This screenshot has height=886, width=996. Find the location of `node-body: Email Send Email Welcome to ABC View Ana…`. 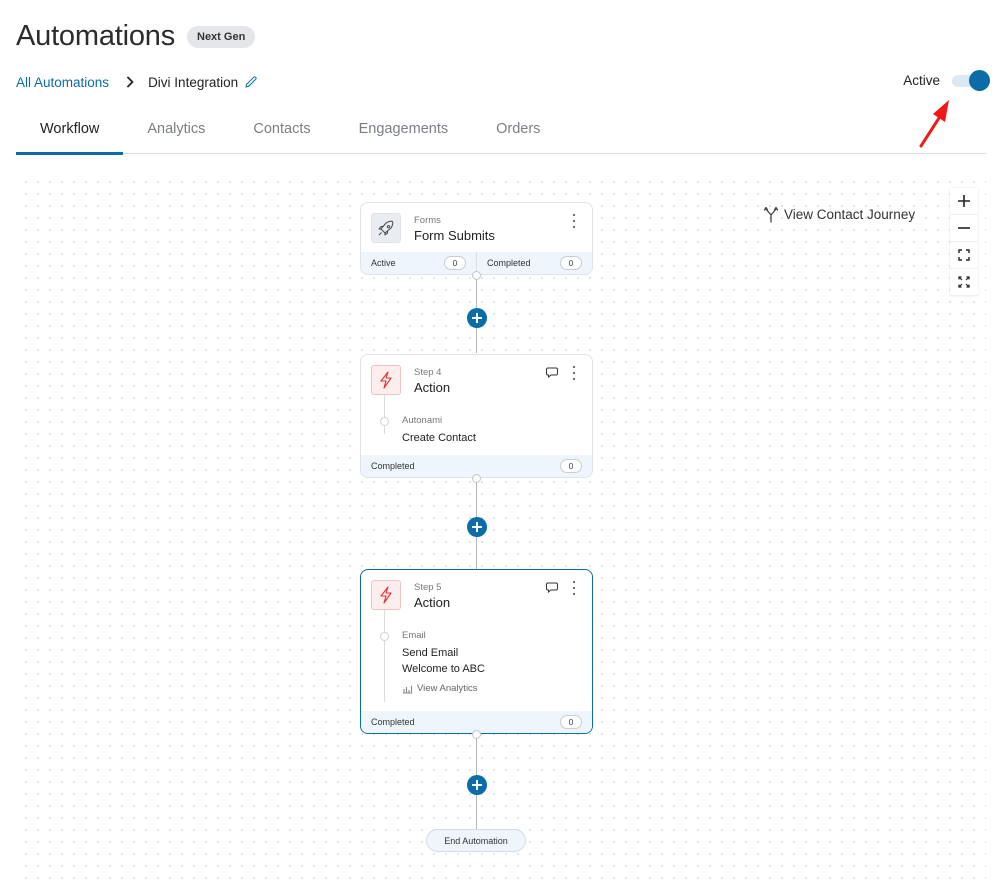

node-body: Email Send Email Welcome to ABC View Ana… is located at coordinates (476, 656).